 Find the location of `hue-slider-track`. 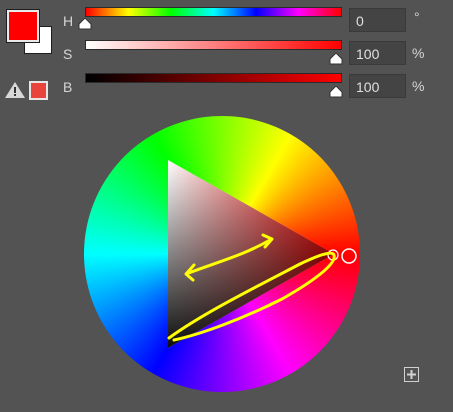

hue-slider-track is located at coordinates (213, 12).